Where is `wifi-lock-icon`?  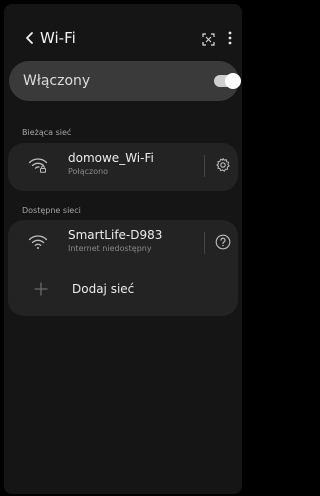
wifi-lock-icon is located at coordinates (38, 165).